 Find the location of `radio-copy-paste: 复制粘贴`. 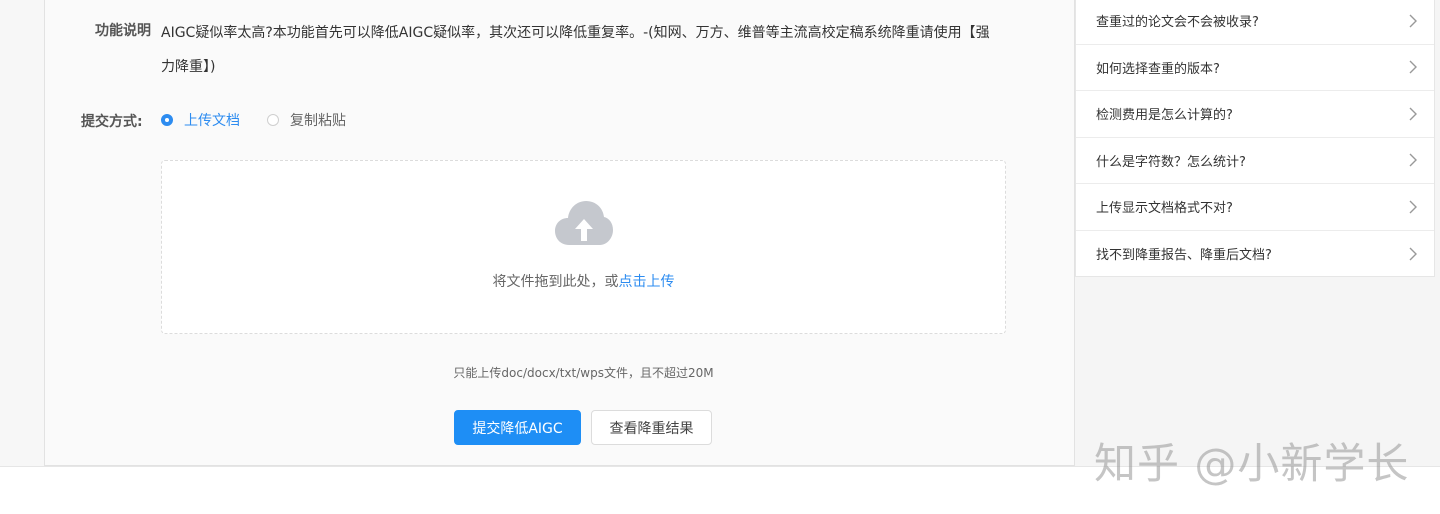

radio-copy-paste: 复制粘贴 is located at coordinates (306, 120).